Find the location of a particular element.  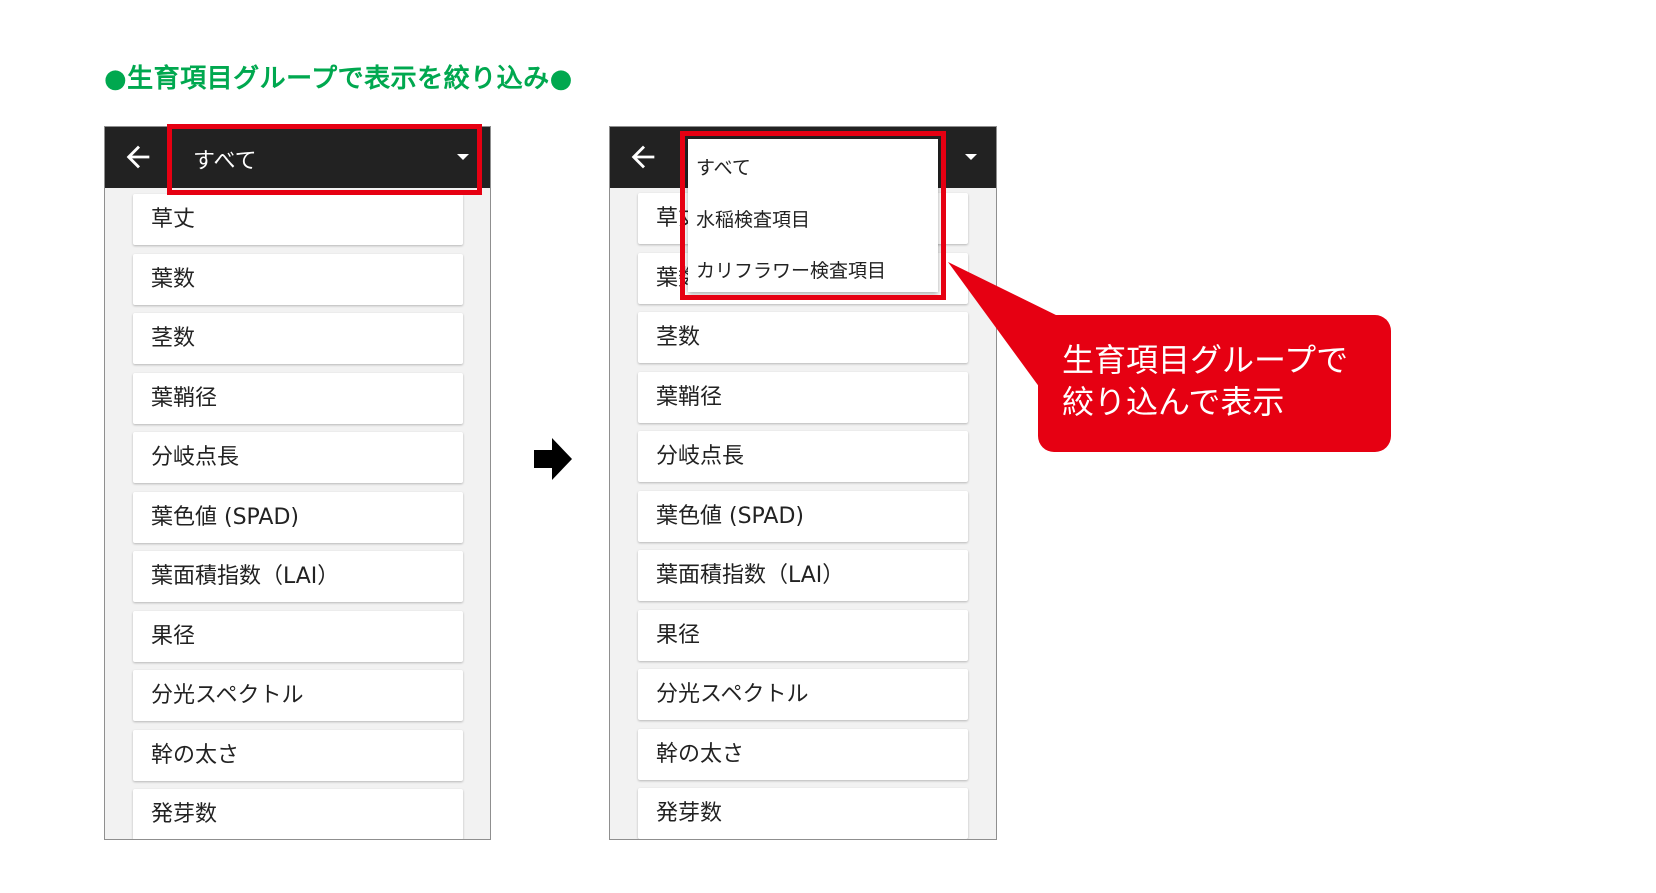

dropdown-option-rice: 水稲検査項目 is located at coordinates (753, 218).